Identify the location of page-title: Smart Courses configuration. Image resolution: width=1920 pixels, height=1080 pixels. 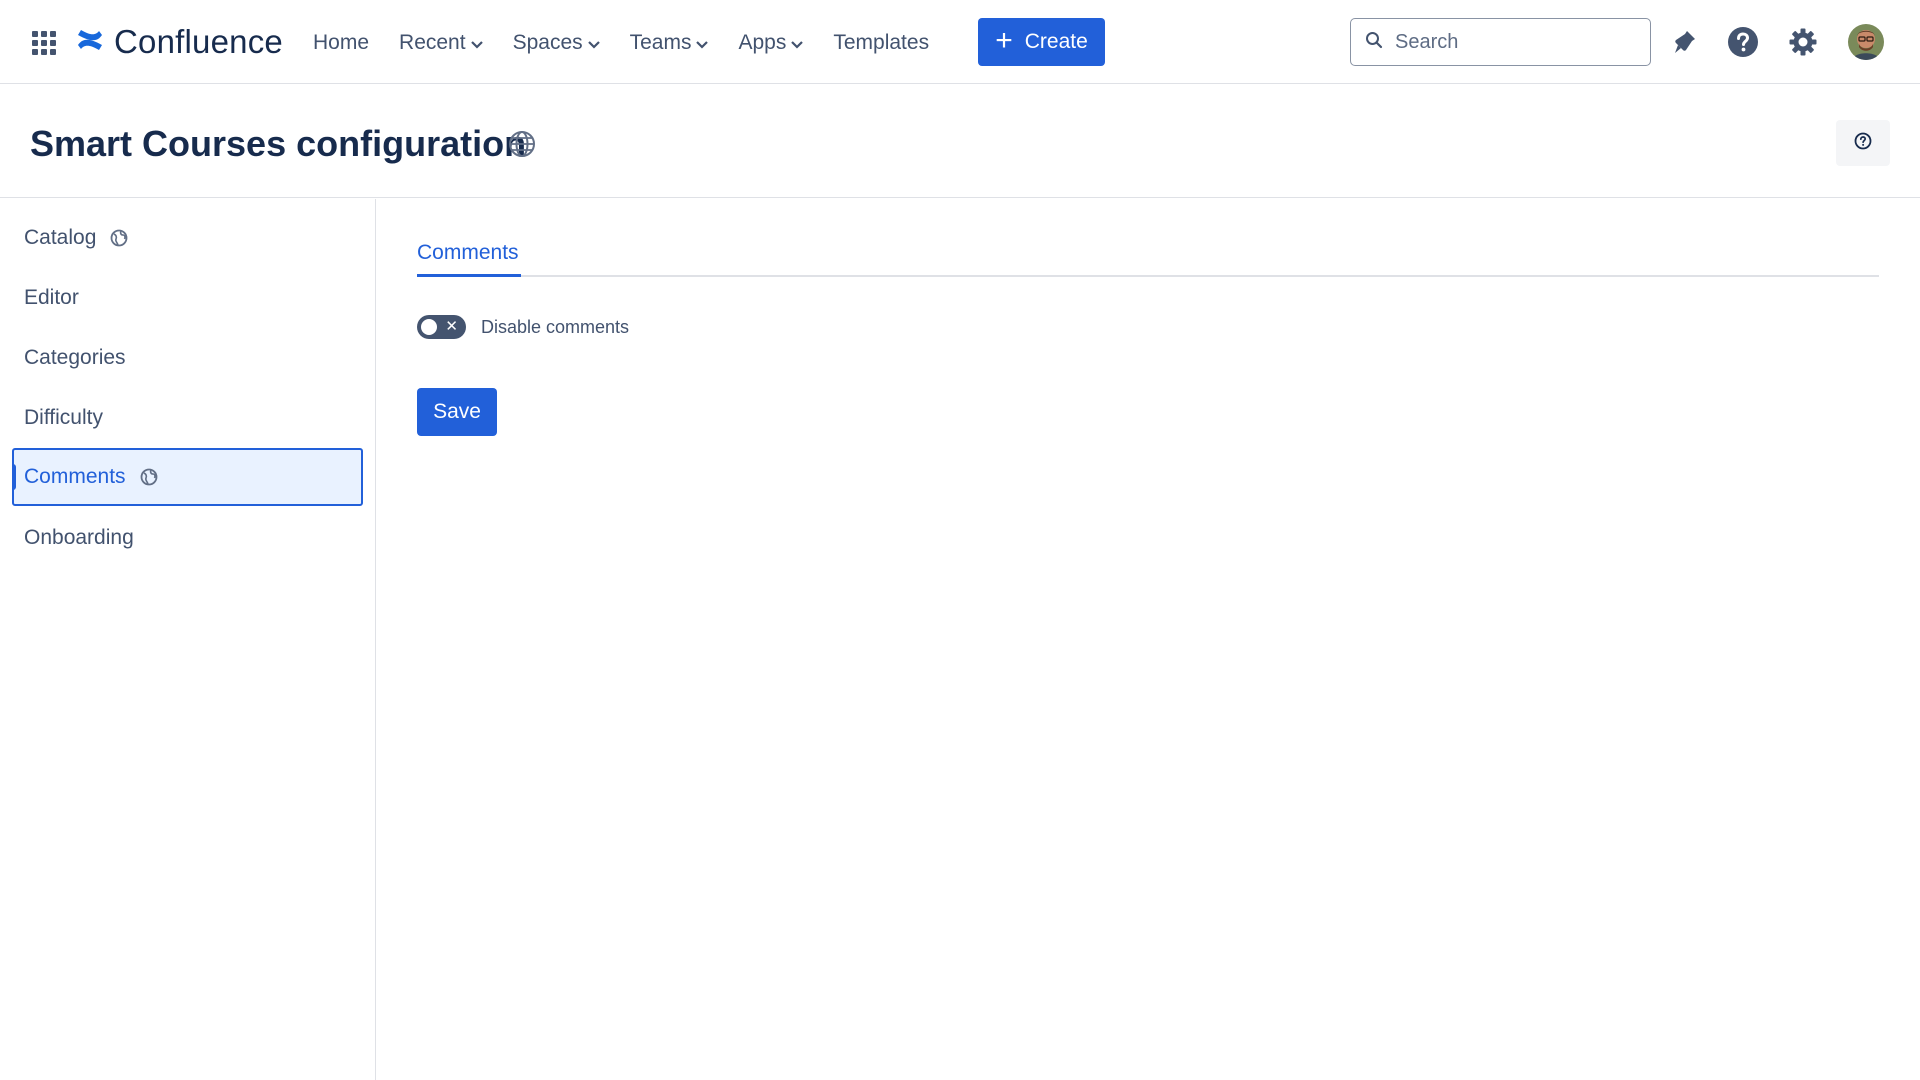
(278, 143).